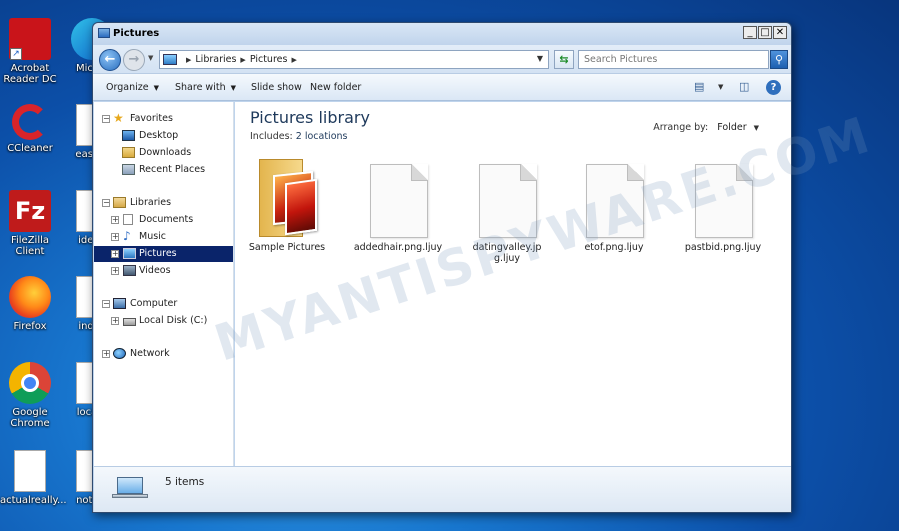  What do you see at coordinates (163, 203) in the screenshot?
I see `tree-item-libraries: − Libraries` at bounding box center [163, 203].